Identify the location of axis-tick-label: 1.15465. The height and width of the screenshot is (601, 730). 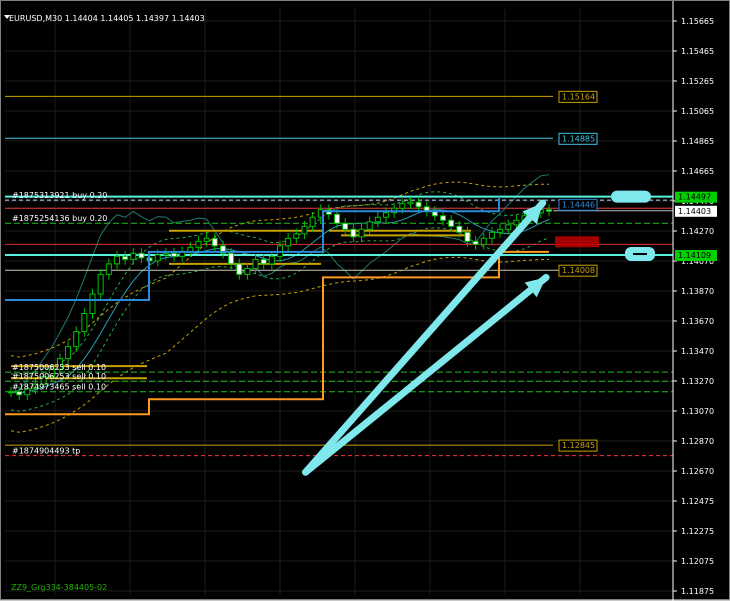
(697, 51).